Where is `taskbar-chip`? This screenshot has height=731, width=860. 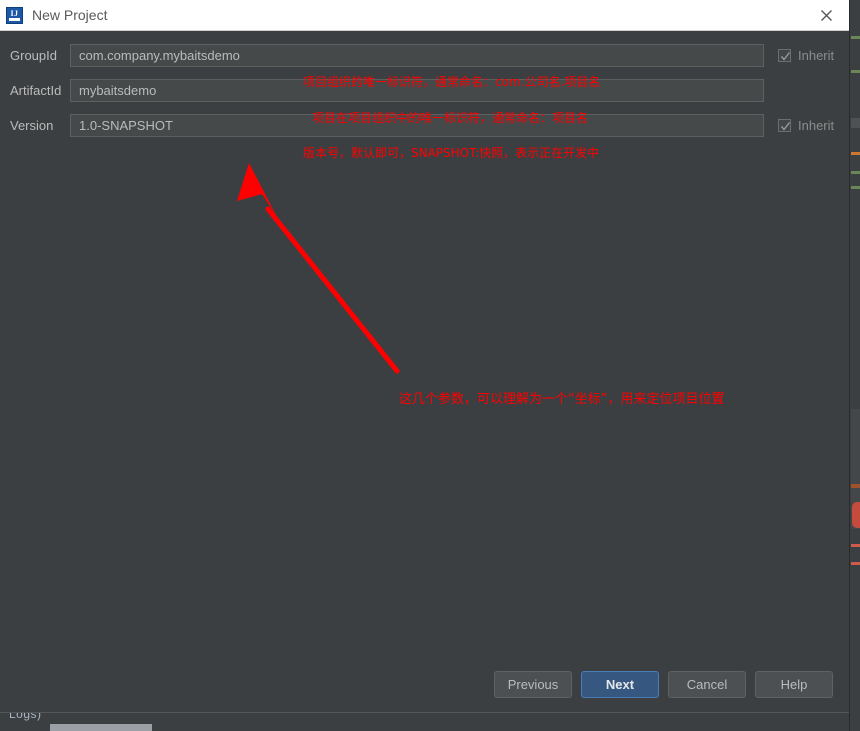
taskbar-chip is located at coordinates (101, 727).